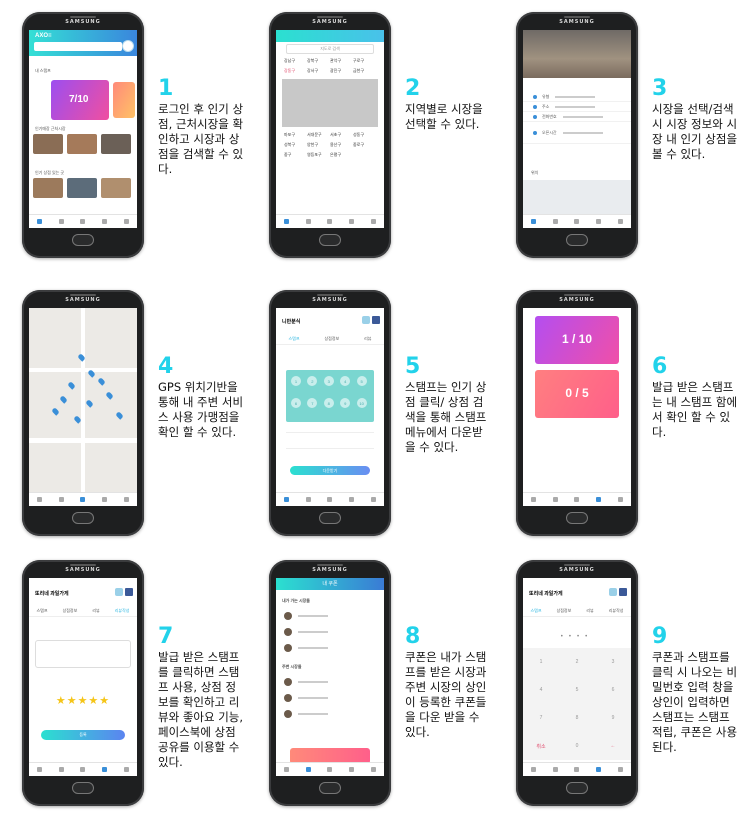 The height and width of the screenshot is (822, 741). I want to click on district-item: 광진구, so click(341, 71).